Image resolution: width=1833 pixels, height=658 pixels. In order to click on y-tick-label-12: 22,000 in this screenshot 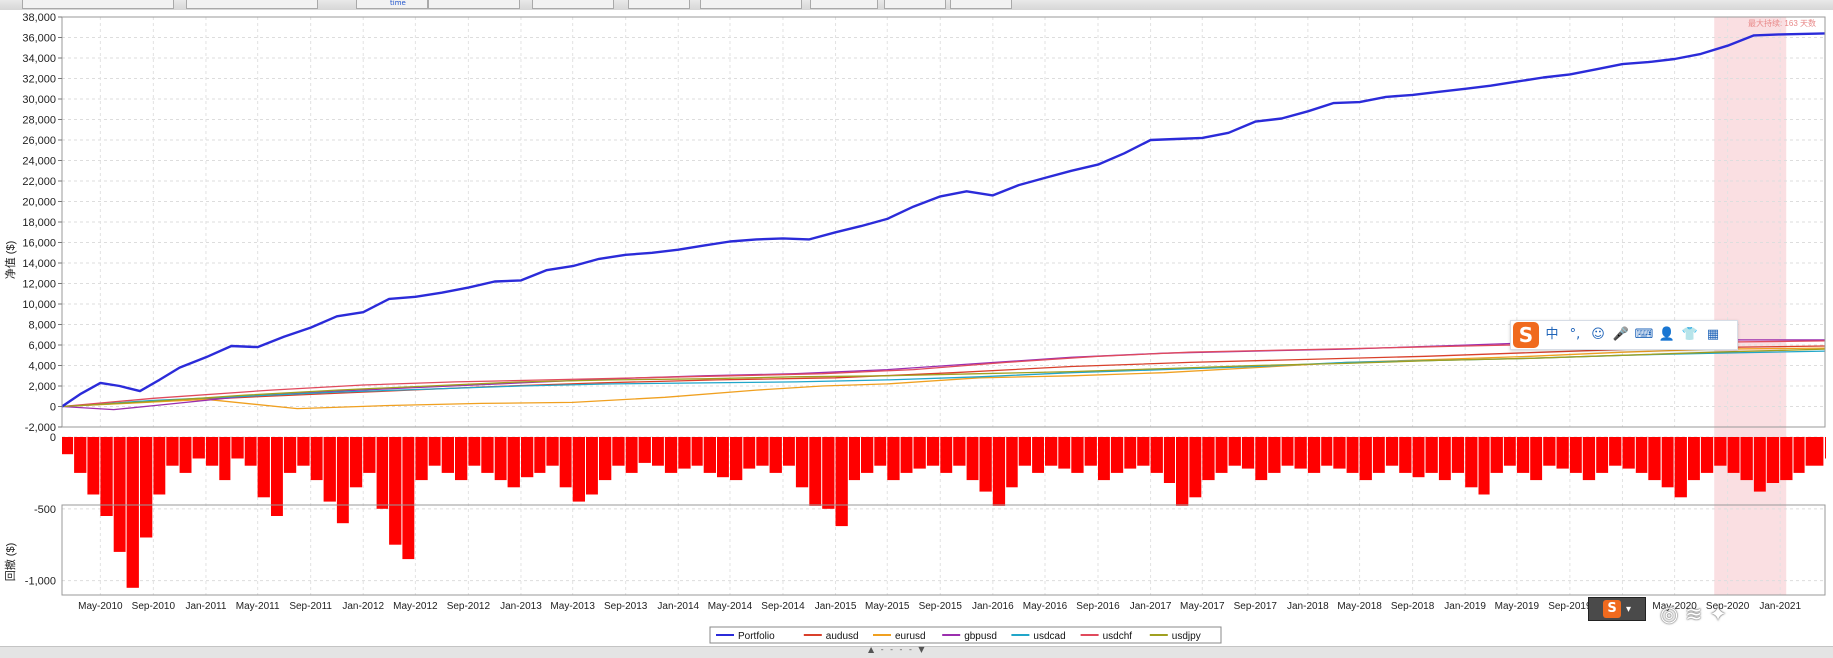, I will do `click(39, 182)`.